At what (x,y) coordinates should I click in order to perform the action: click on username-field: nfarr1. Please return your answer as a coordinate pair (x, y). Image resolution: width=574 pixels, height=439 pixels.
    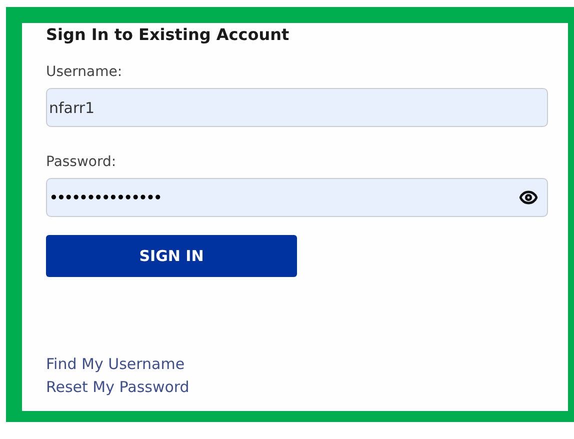
    Looking at the image, I should click on (297, 107).